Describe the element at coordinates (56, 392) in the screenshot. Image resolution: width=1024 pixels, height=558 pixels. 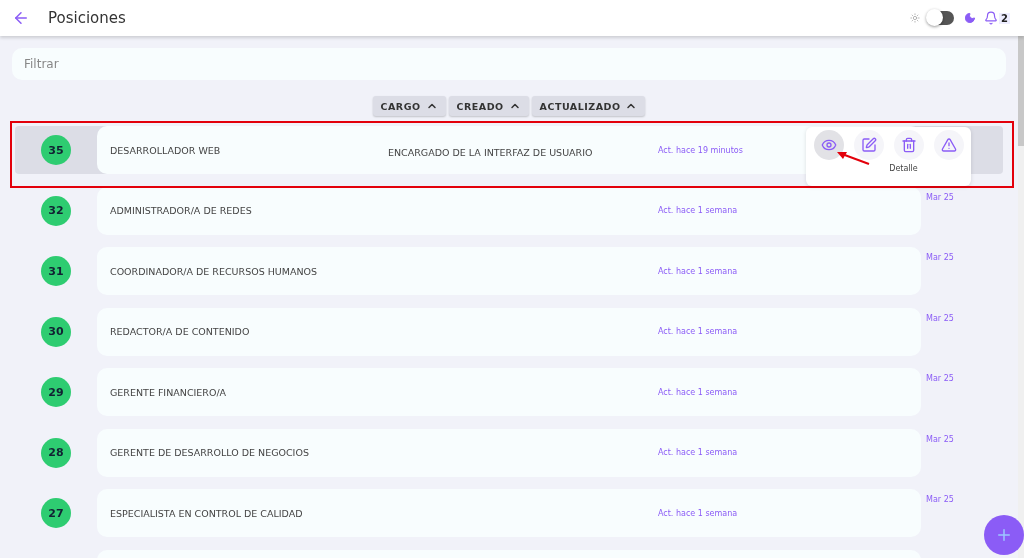
I see `number-badge: 29` at that location.